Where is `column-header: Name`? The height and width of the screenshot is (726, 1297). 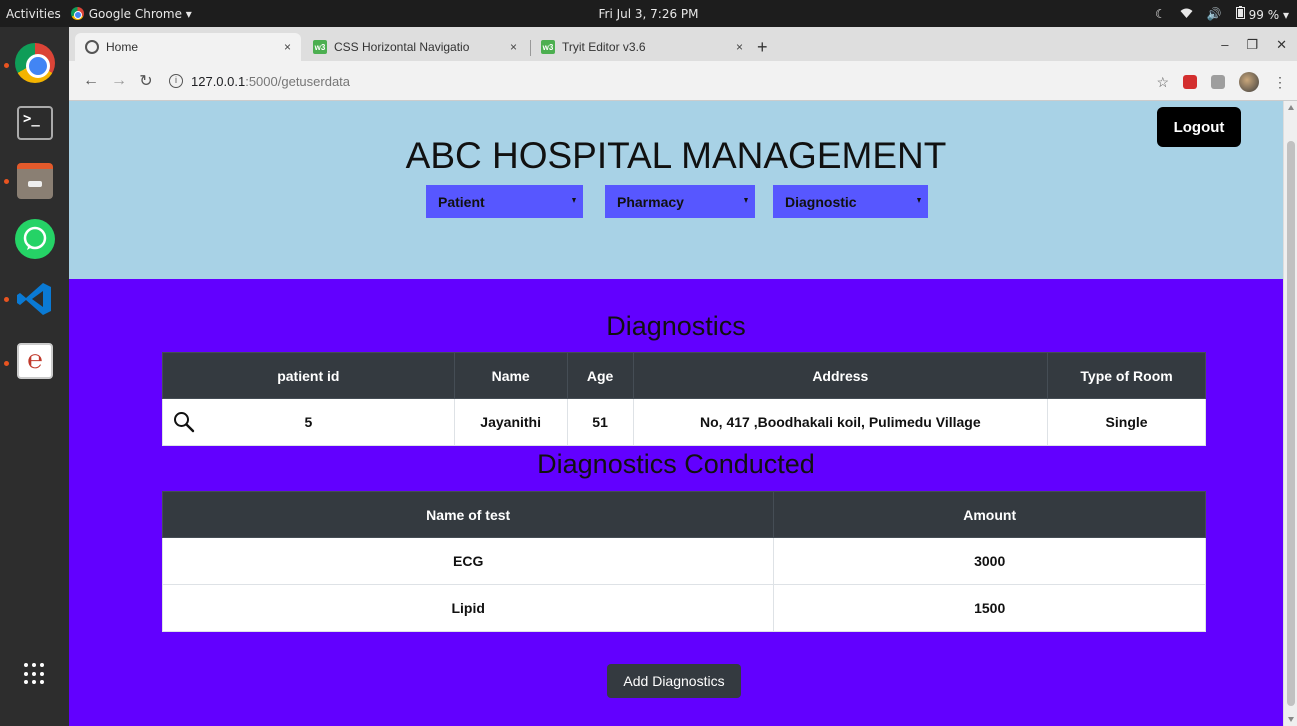
column-header: Name is located at coordinates (510, 375).